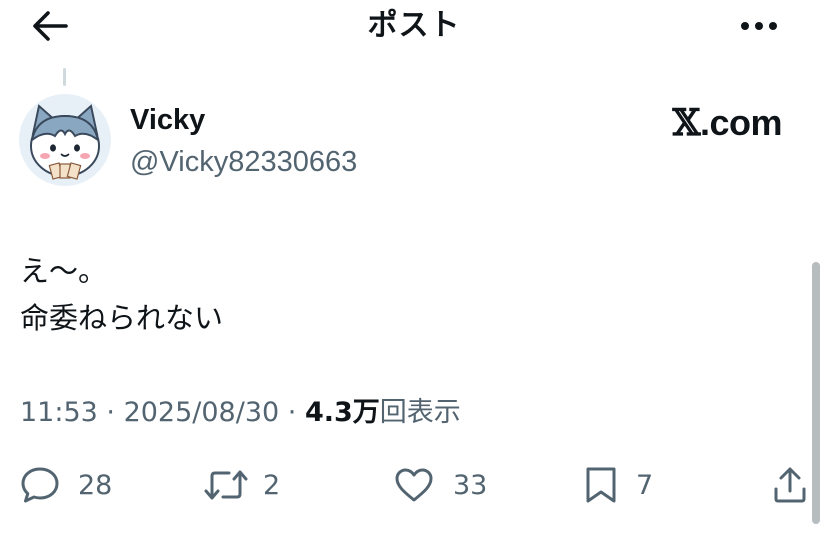 The height and width of the screenshot is (551, 828). What do you see at coordinates (64, 271) in the screenshot?
I see `post-text-line: え〜。` at bounding box center [64, 271].